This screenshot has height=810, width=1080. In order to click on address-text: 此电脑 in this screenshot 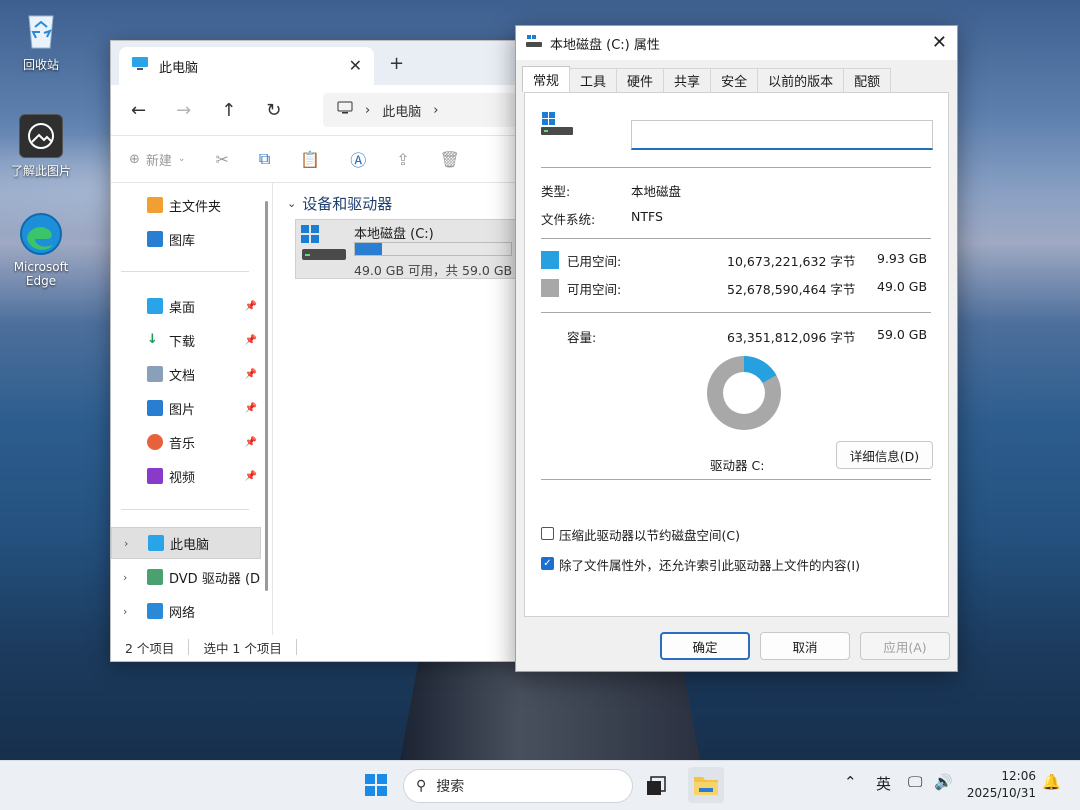, I will do `click(402, 112)`.